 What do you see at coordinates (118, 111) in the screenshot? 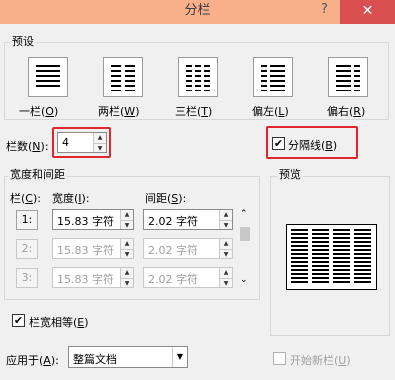
I see `preset-two-columns-label: 两栏(W)` at bounding box center [118, 111].